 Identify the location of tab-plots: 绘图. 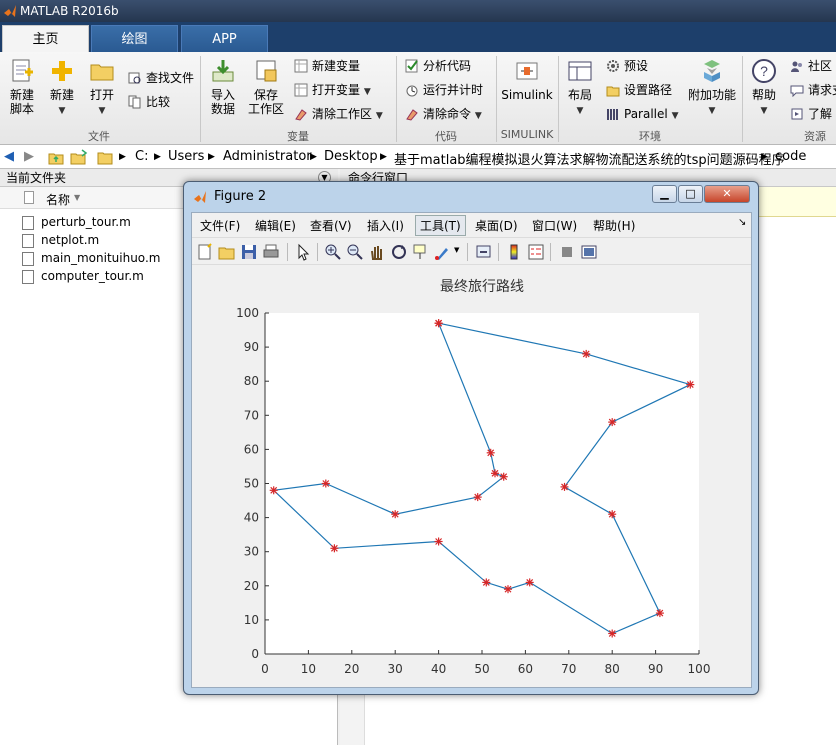
(134, 38).